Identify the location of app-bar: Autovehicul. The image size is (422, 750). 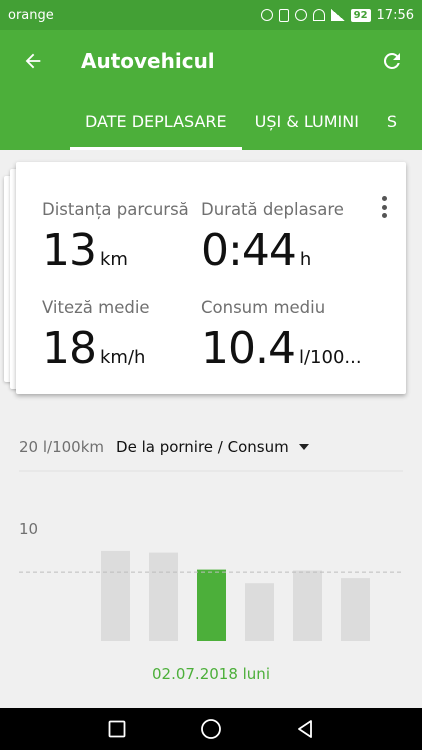
(211, 61).